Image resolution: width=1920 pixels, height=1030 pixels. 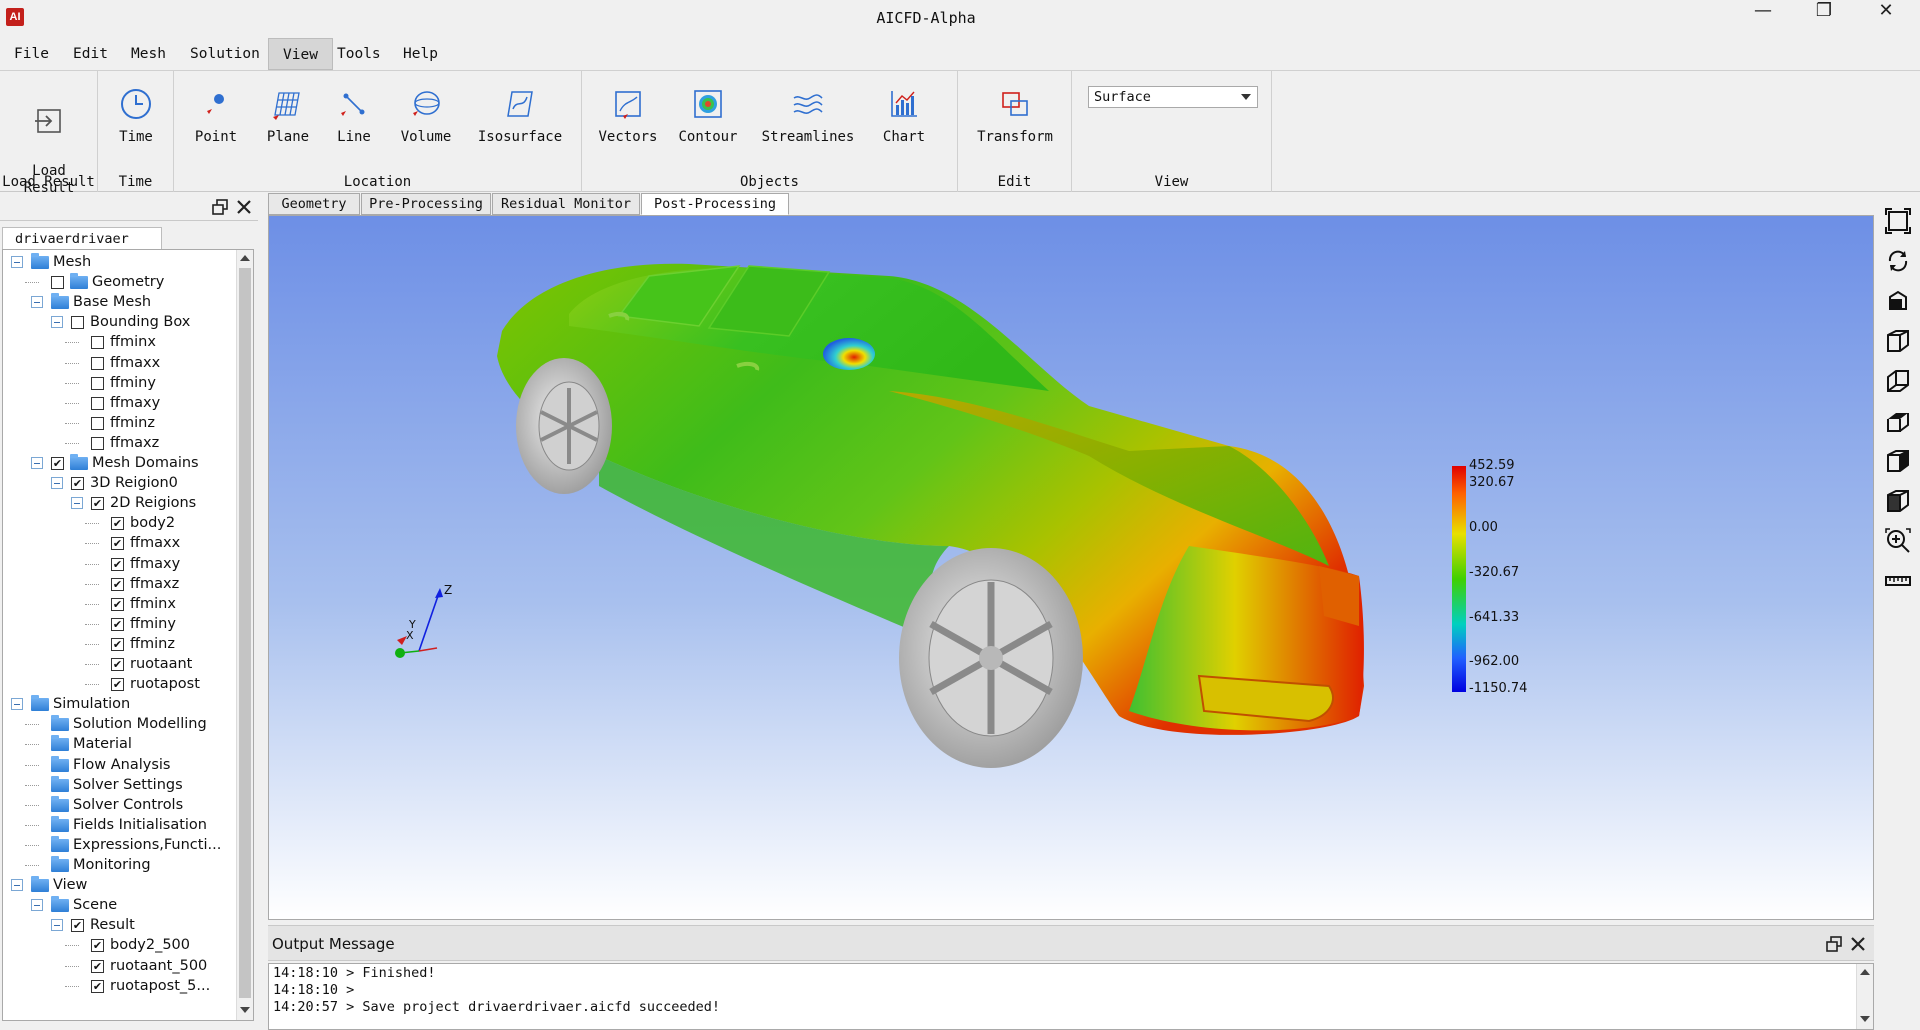 What do you see at coordinates (120, 905) in the screenshot?
I see `tree-item: Scene` at bounding box center [120, 905].